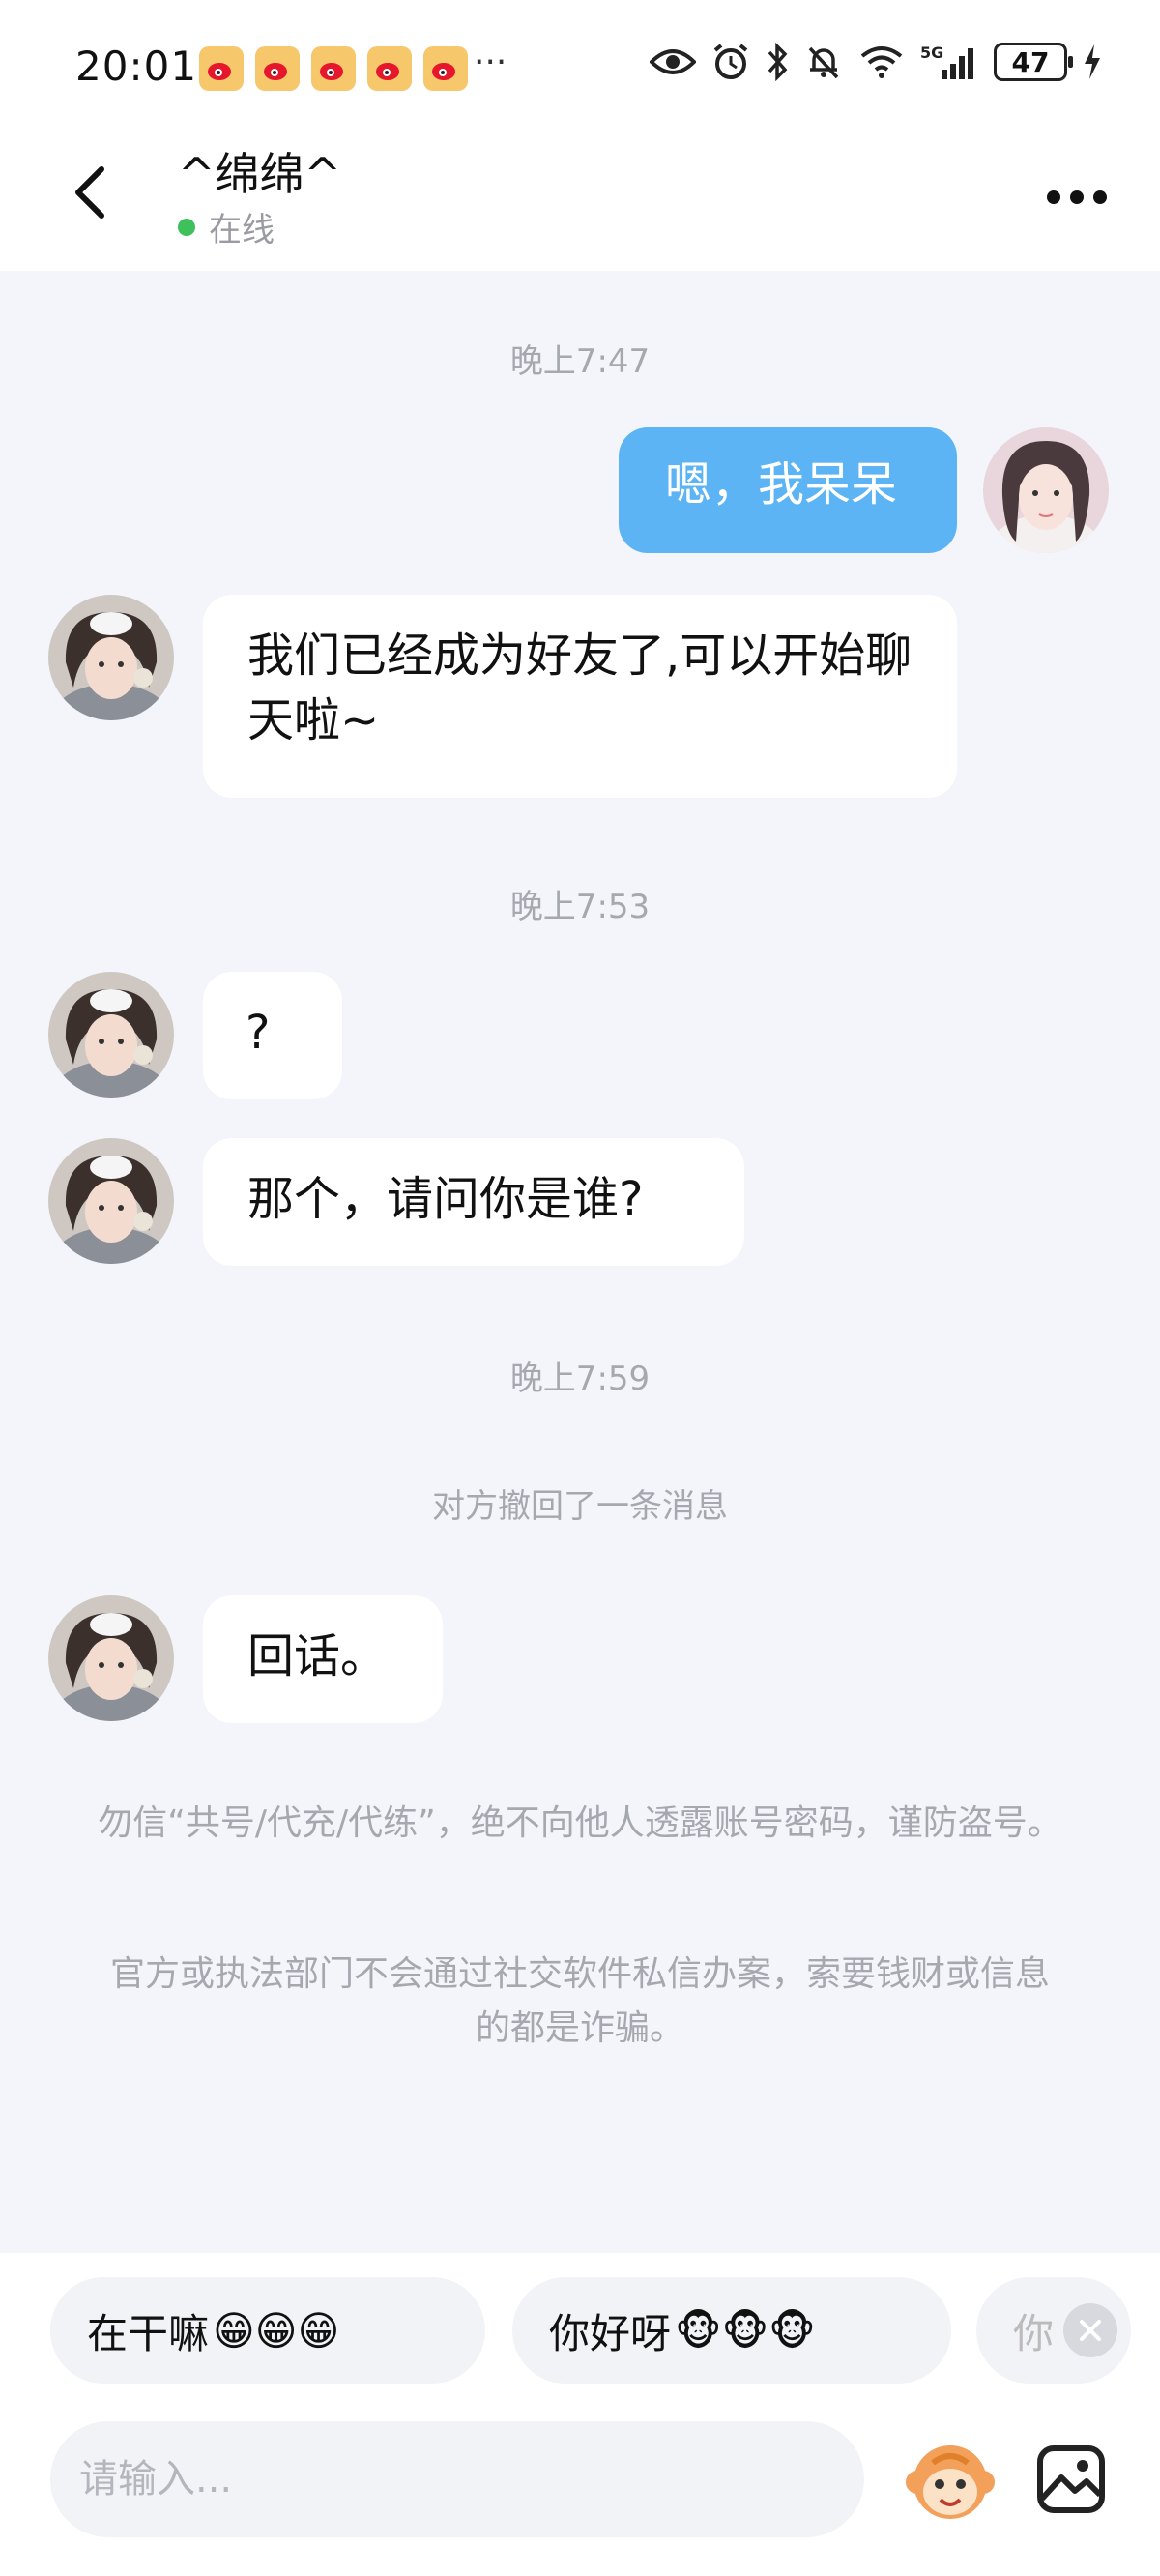 This screenshot has width=1160, height=2576. What do you see at coordinates (1030, 61) in the screenshot?
I see `battery-level: 47` at bounding box center [1030, 61].